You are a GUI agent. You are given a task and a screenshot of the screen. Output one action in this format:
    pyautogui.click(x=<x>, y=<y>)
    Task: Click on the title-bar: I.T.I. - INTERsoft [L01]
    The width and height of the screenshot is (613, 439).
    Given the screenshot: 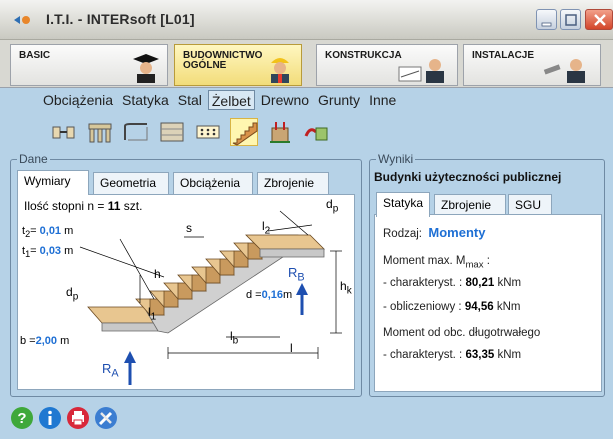 What is the action you would take?
    pyautogui.click(x=306, y=20)
    